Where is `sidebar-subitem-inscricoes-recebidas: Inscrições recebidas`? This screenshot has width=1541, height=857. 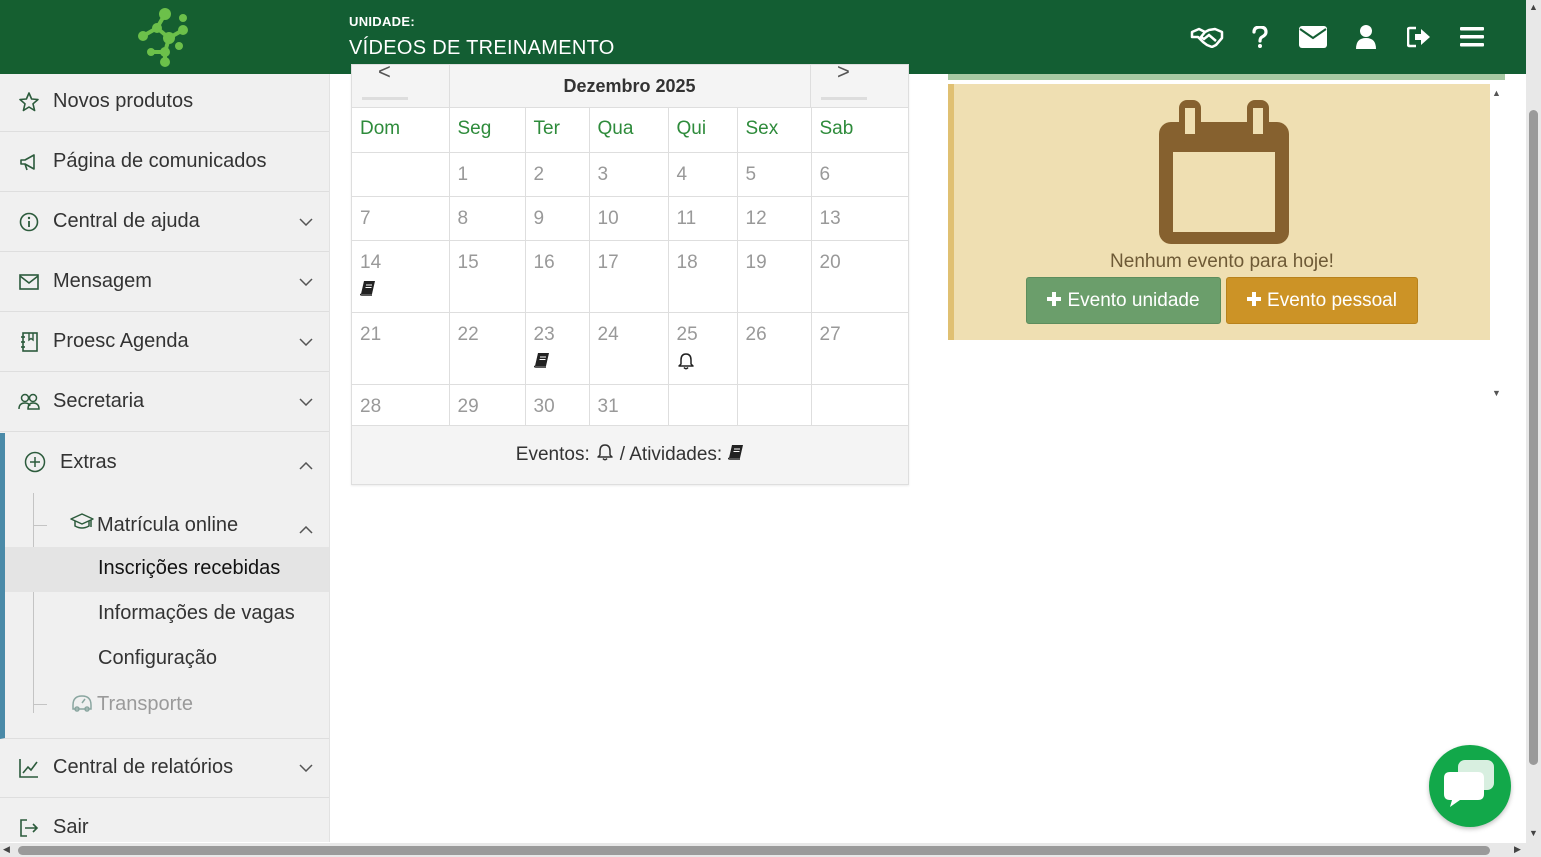
sidebar-subitem-inscricoes-recebidas: Inscrições recebidas is located at coordinates (167, 569).